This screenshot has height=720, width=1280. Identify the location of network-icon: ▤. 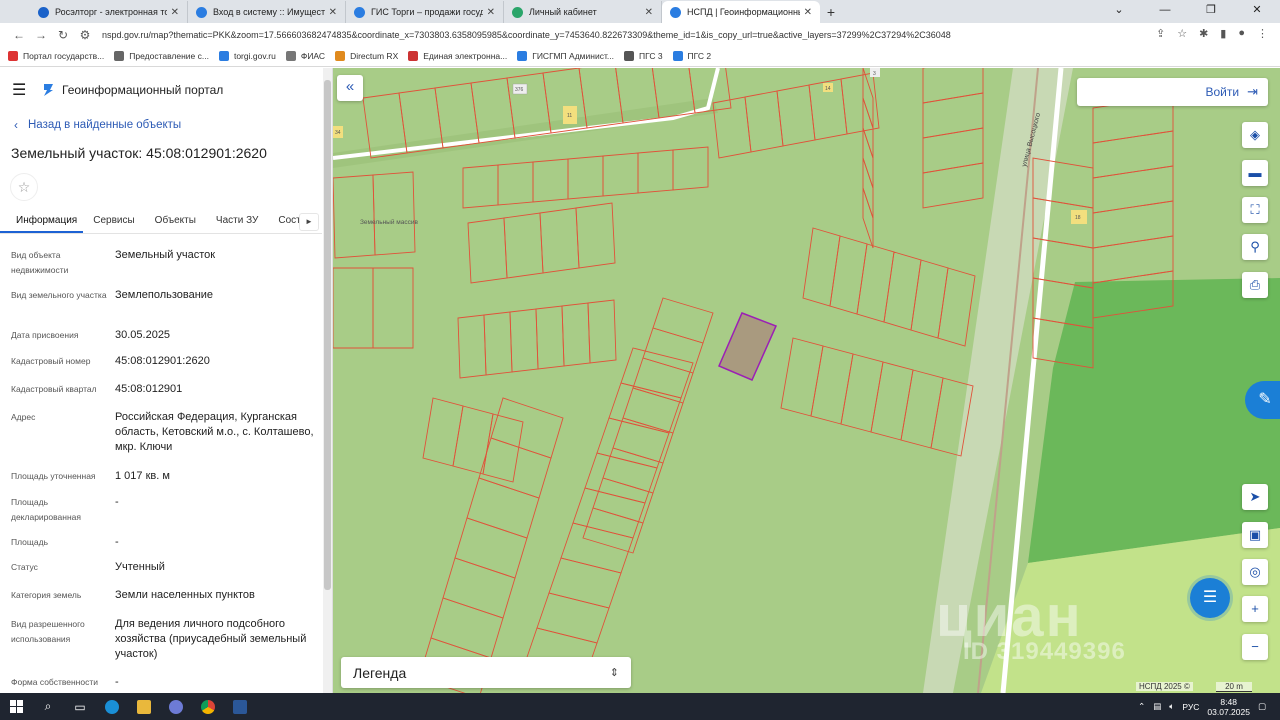
(1157, 706).